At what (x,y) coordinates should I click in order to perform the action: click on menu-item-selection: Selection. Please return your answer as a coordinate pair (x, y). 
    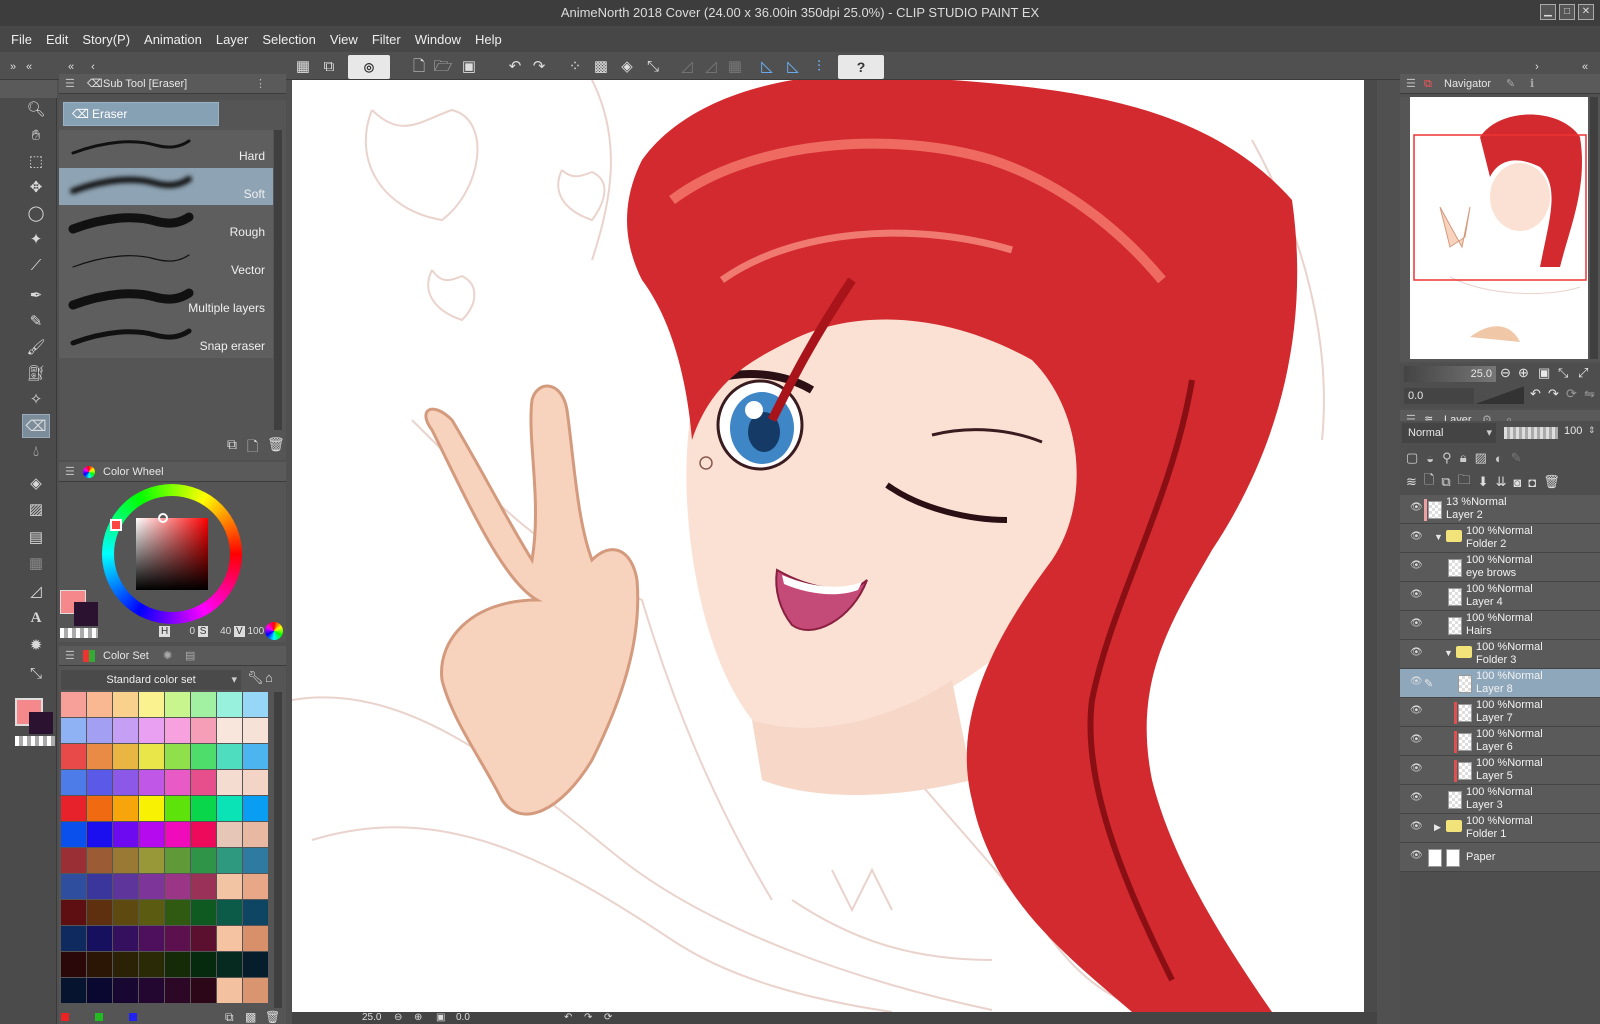
    Looking at the image, I should click on (288, 39).